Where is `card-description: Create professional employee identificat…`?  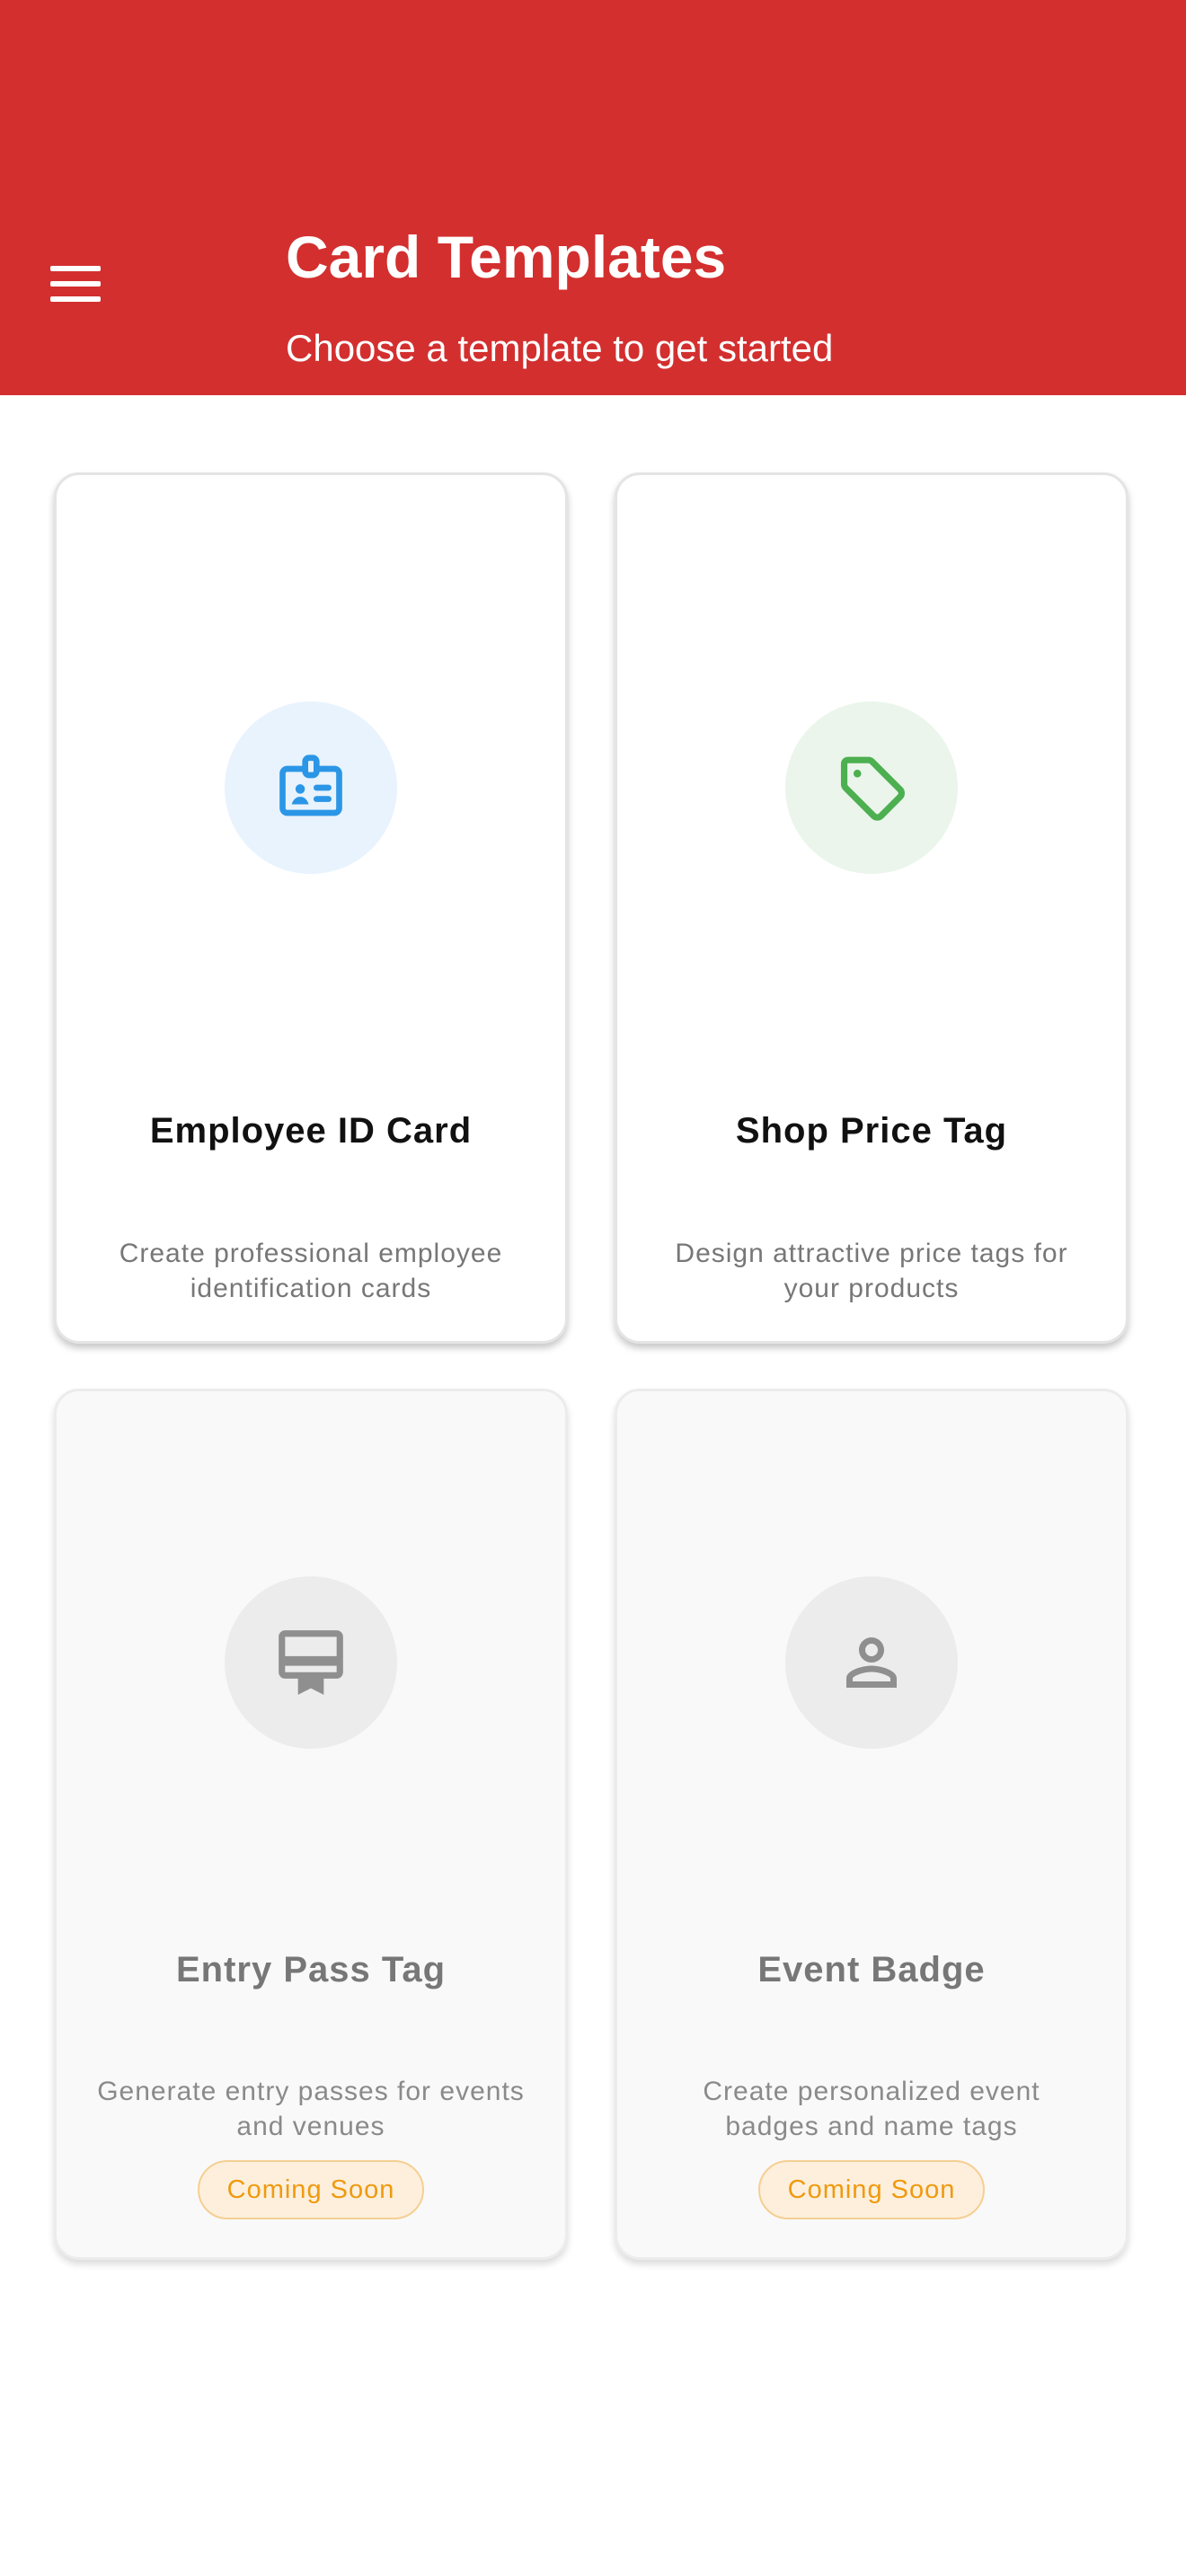
card-description: Create professional employee identificat… is located at coordinates (311, 1271).